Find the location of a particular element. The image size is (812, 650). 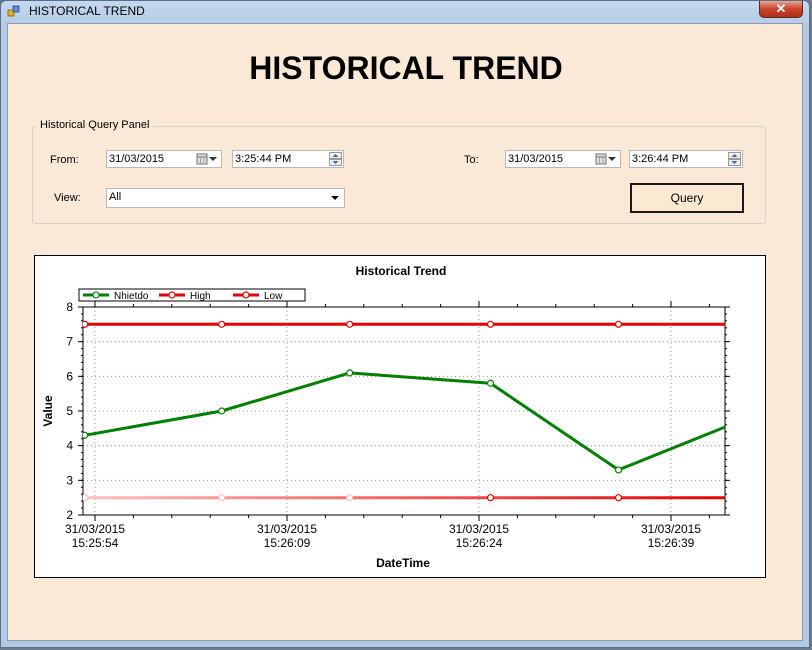

y-tick-label: 2 is located at coordinates (69, 515).